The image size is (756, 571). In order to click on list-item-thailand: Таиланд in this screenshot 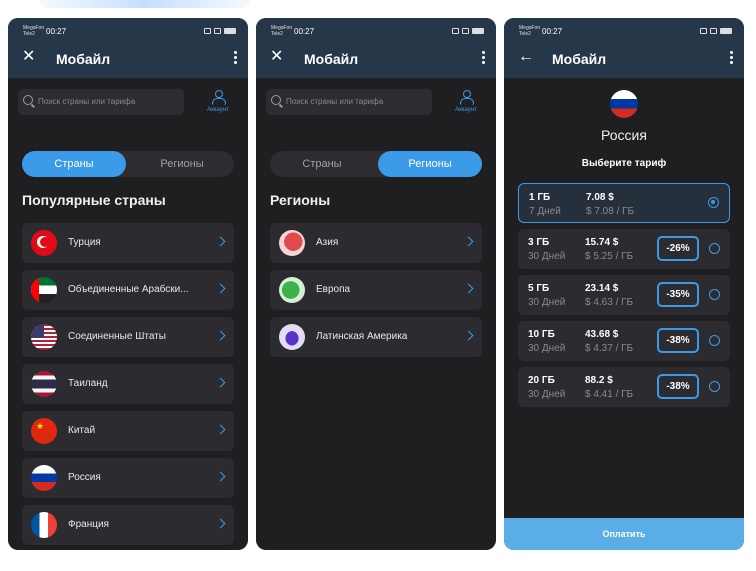, I will do `click(128, 384)`.